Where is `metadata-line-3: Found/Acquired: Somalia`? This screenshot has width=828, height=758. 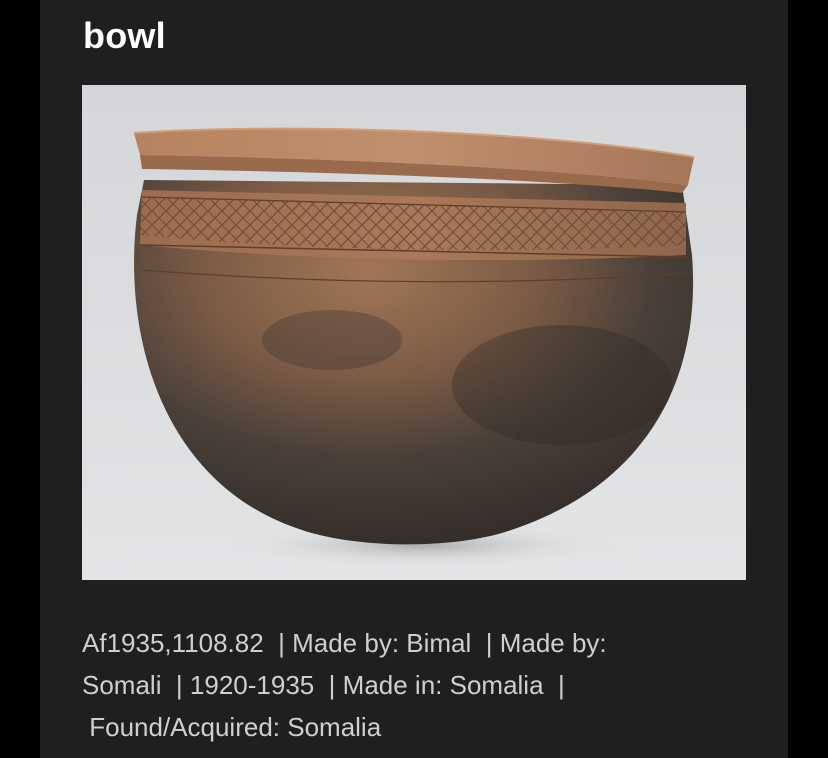 metadata-line-3: Found/Acquired: Somalia is located at coordinates (232, 727).